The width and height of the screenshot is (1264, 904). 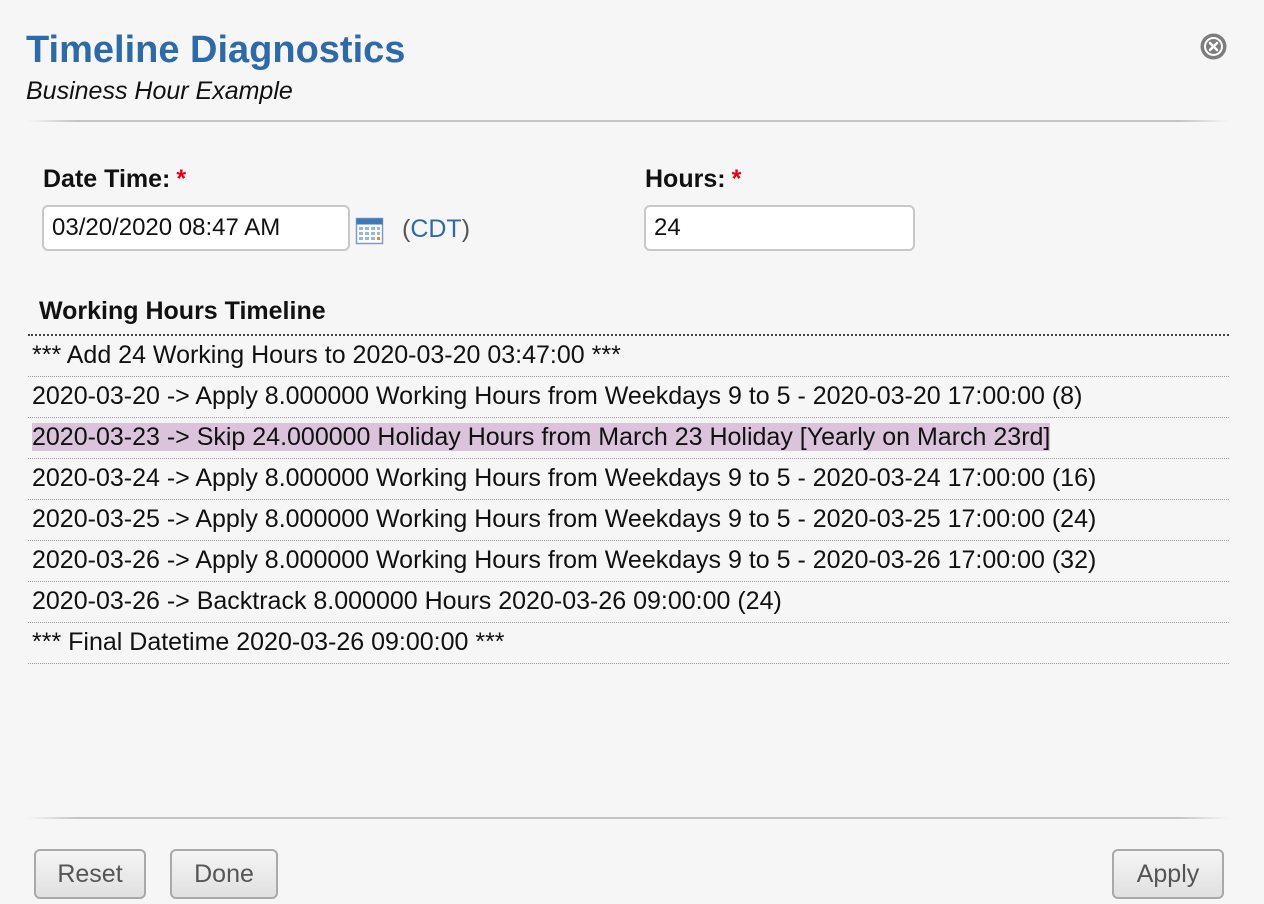 I want to click on calendar-icon, so click(x=369, y=231).